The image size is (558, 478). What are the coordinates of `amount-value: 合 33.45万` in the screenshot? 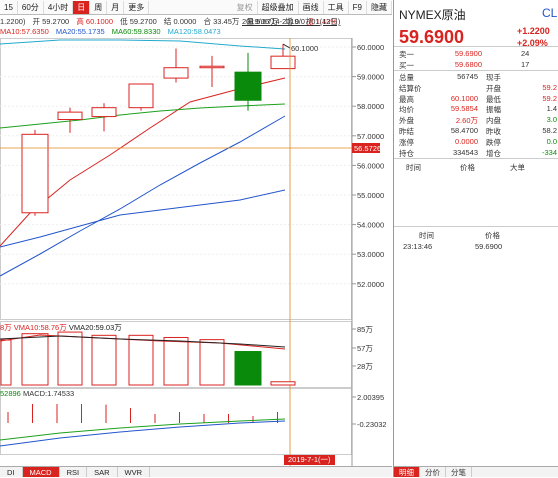 It's located at (221, 21).